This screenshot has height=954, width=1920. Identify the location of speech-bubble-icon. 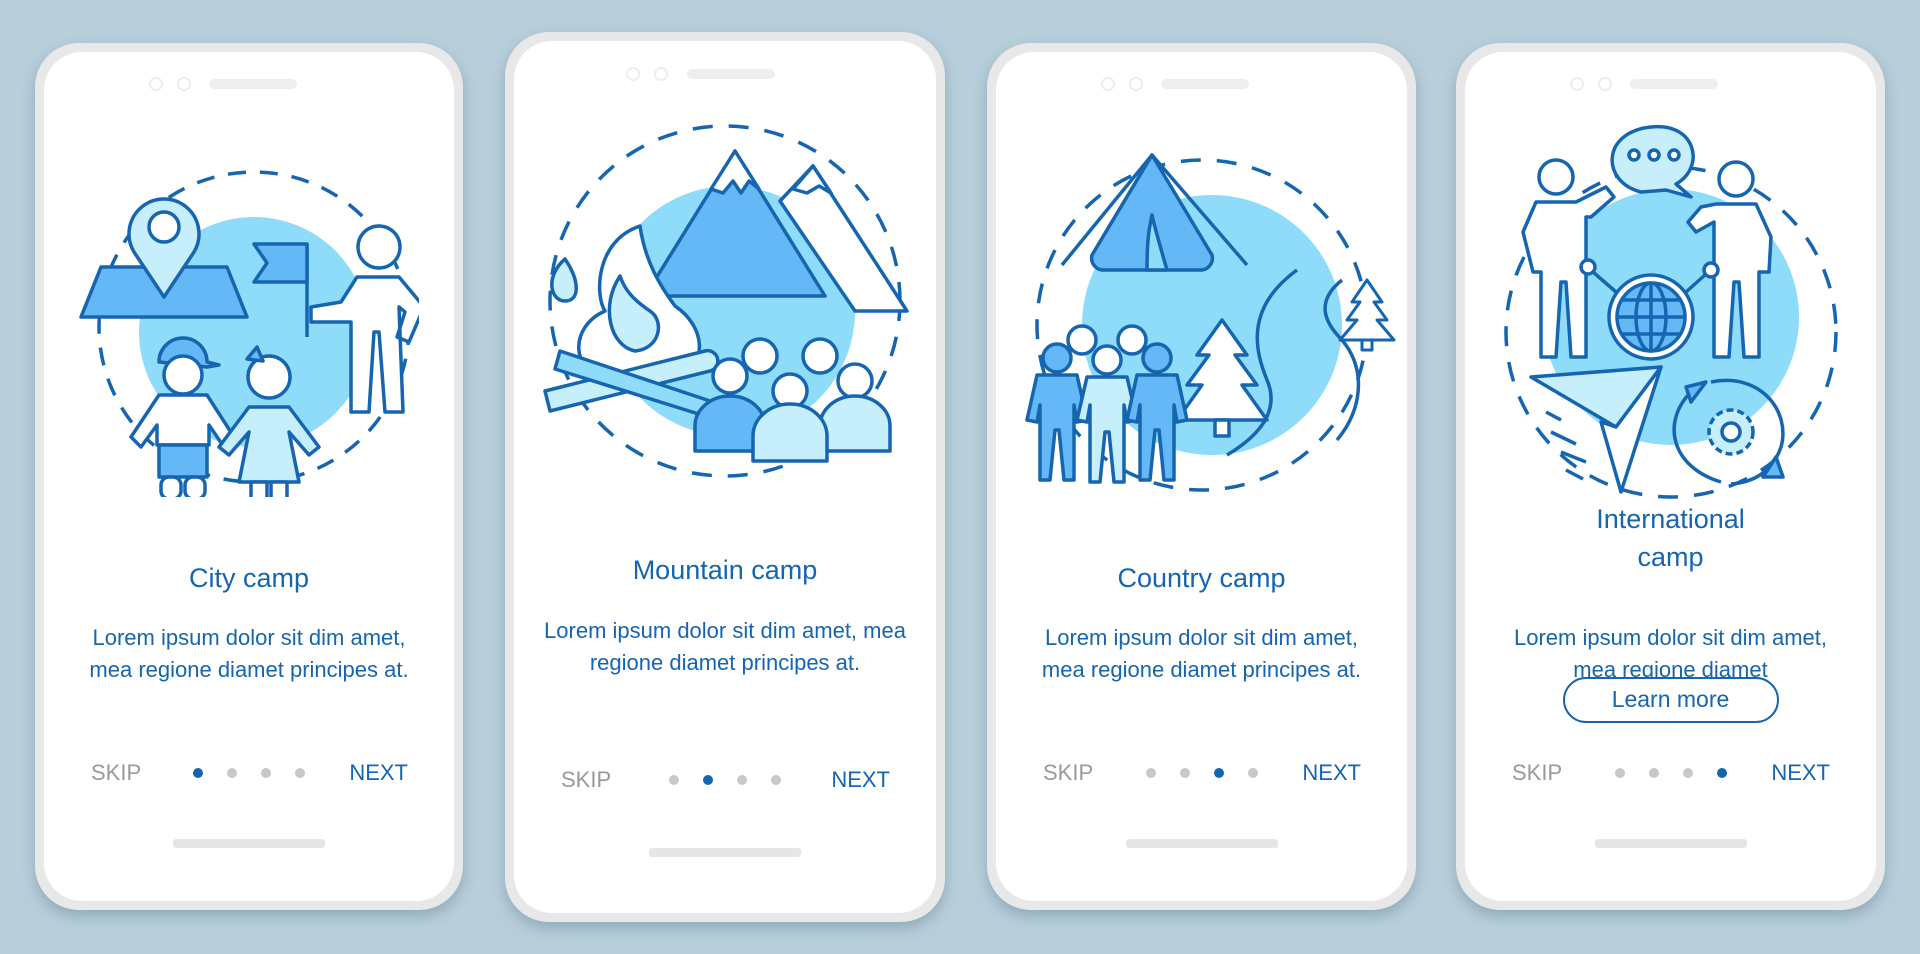
(1652, 161).